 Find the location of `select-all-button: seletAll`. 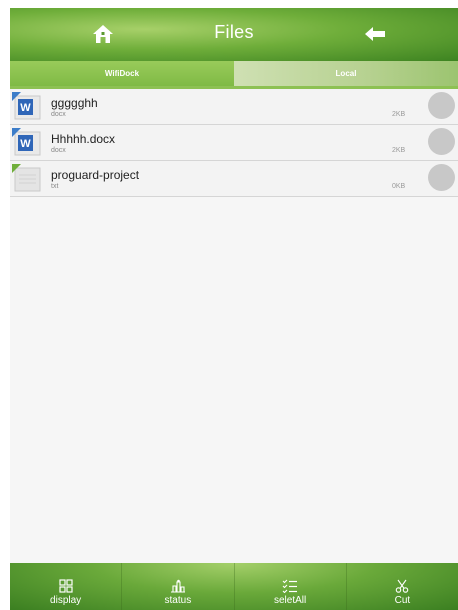

select-all-button: seletAll is located at coordinates (291, 586).